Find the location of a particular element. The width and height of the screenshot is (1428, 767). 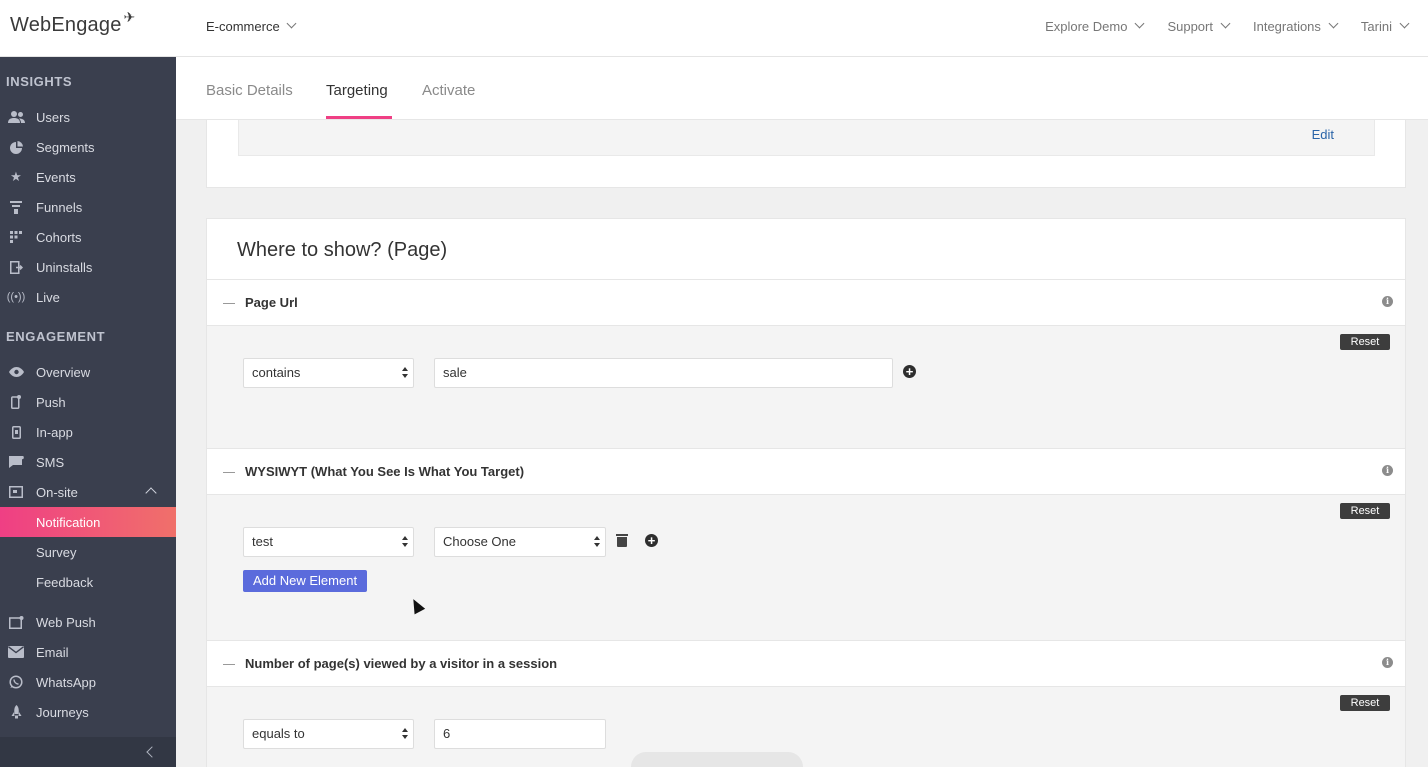

explore-demo-menu: Explore Demo is located at coordinates (1095, 26).